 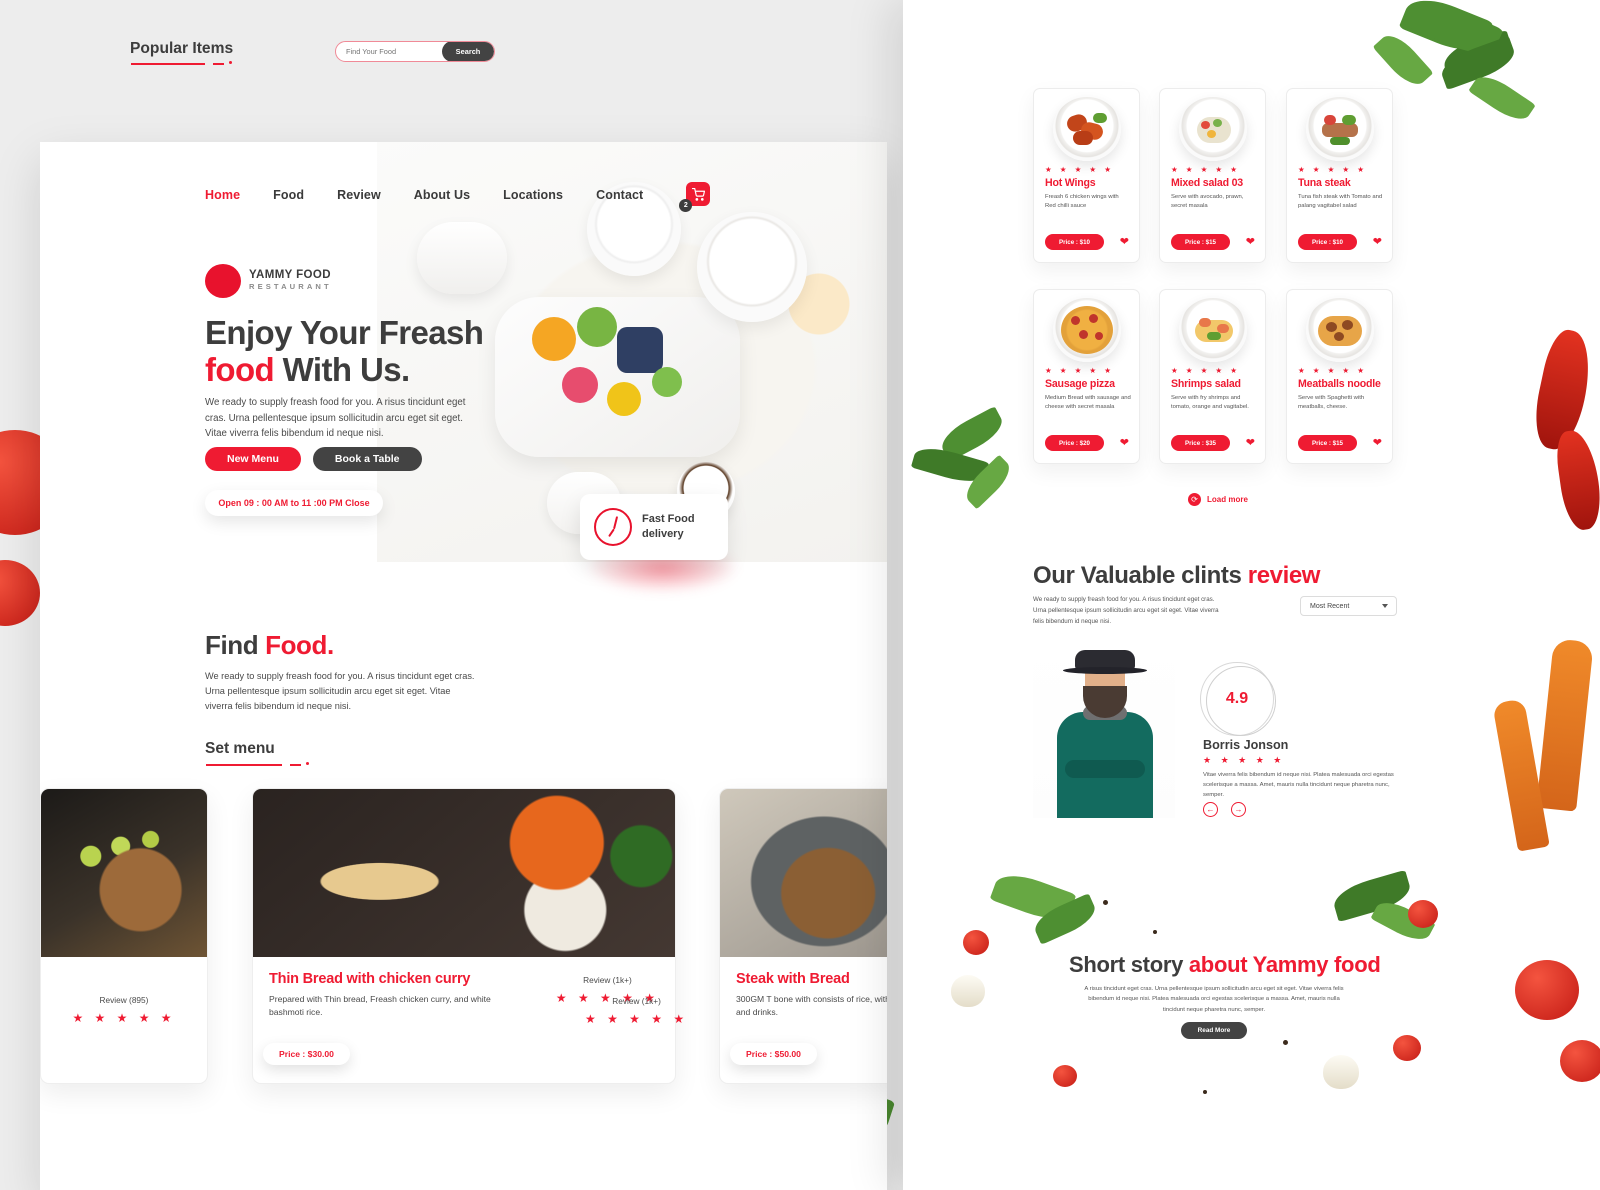 I want to click on popular-item-title: Hot Wings, so click(x=1070, y=183).